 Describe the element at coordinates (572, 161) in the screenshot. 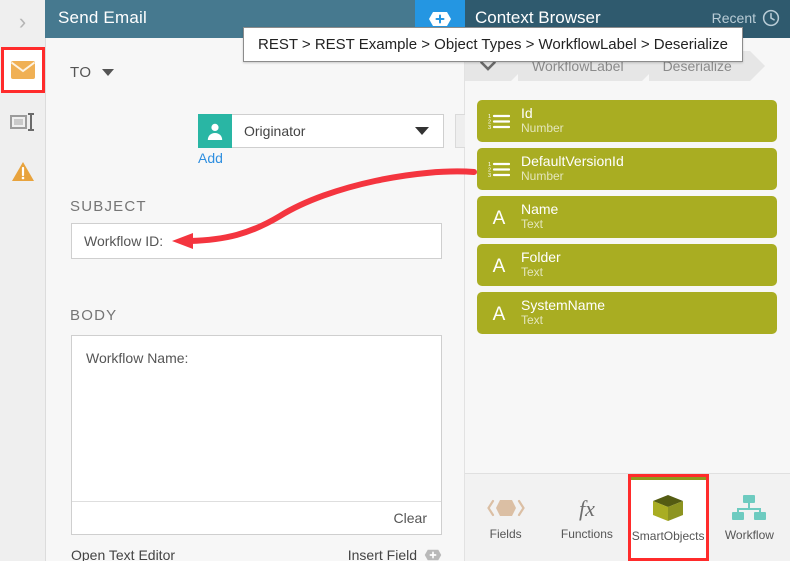

I see `item-name: DefaultVersionId` at that location.